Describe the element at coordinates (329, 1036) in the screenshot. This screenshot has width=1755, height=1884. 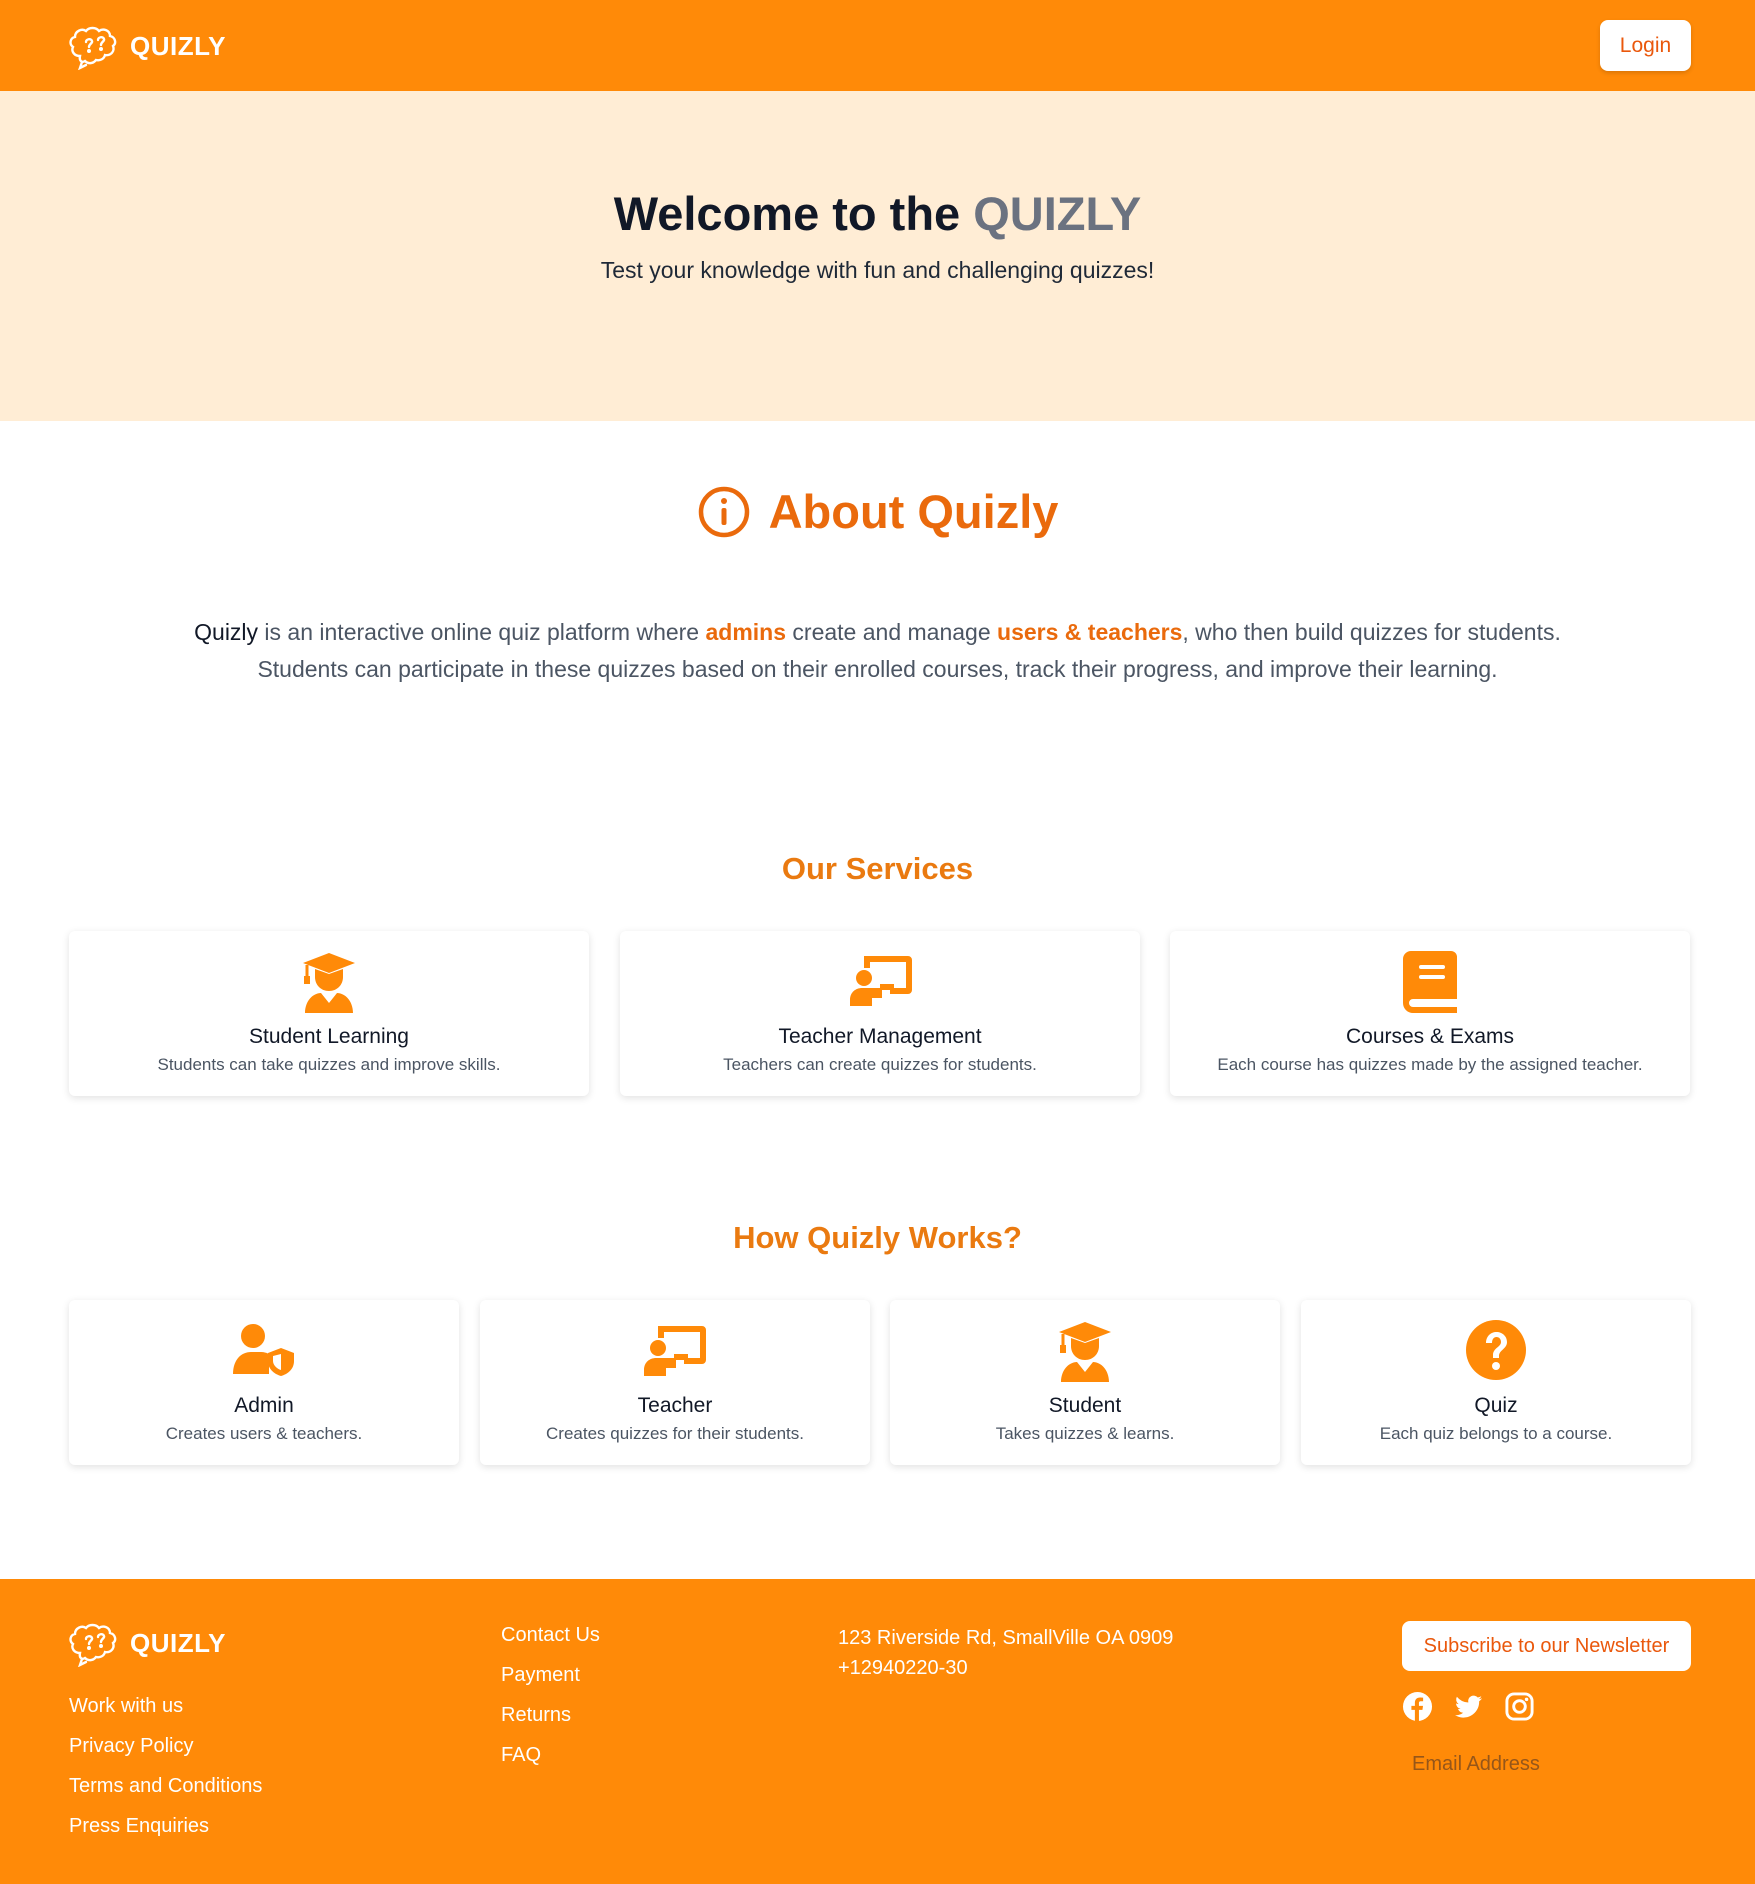
I see `card-title: Student Learning` at that location.